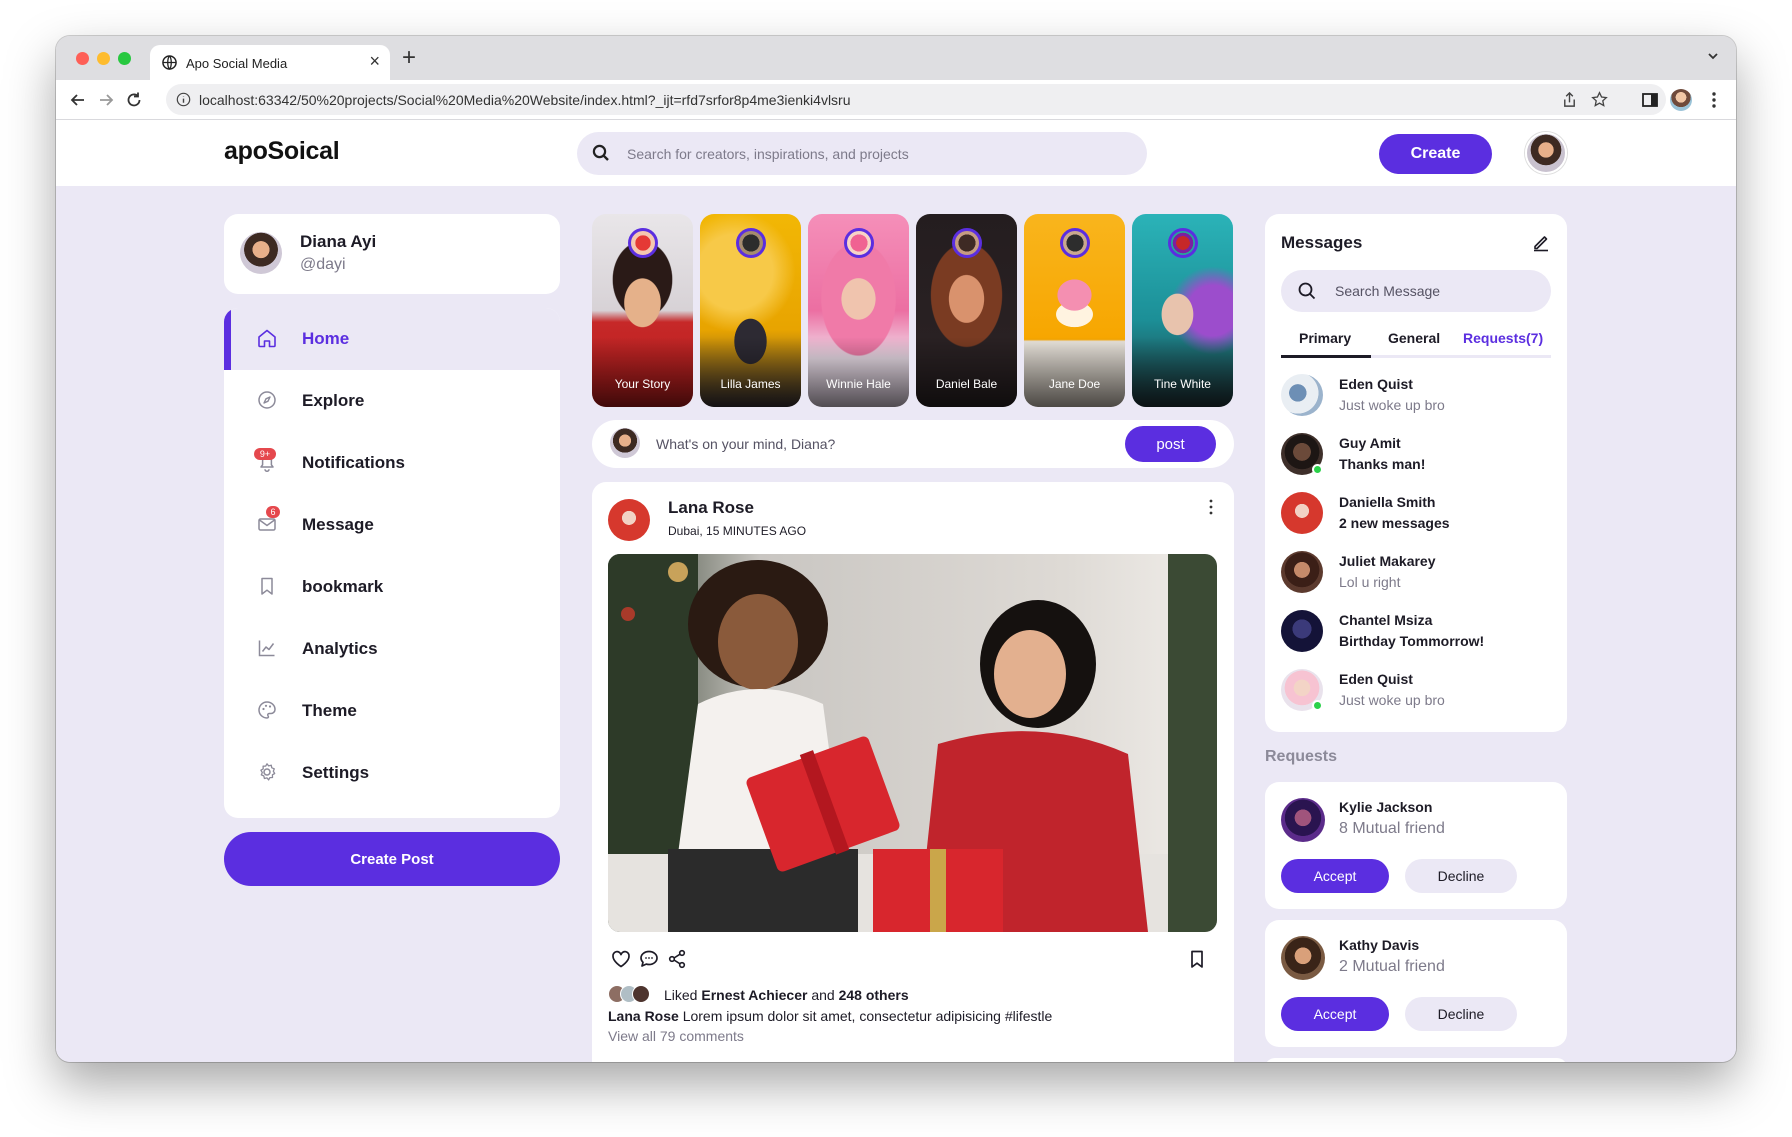 Image resolution: width=1792 pixels, height=1137 pixels. I want to click on create-post-button: Create Post, so click(392, 859).